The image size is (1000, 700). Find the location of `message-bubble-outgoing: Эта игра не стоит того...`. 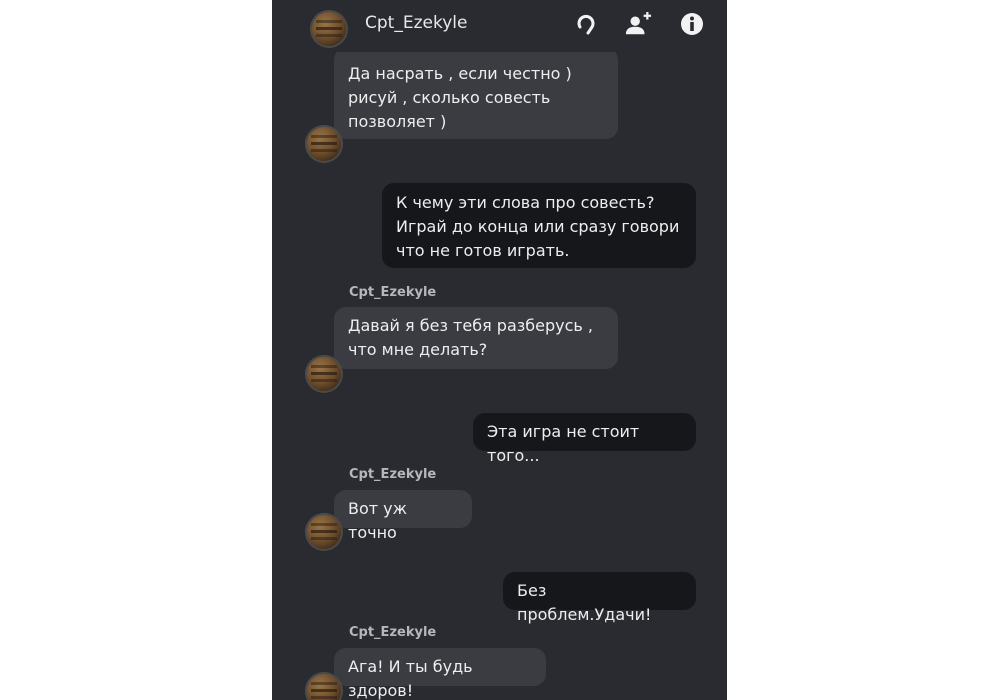

message-bubble-outgoing: Эта игра не стоит того... is located at coordinates (584, 439).